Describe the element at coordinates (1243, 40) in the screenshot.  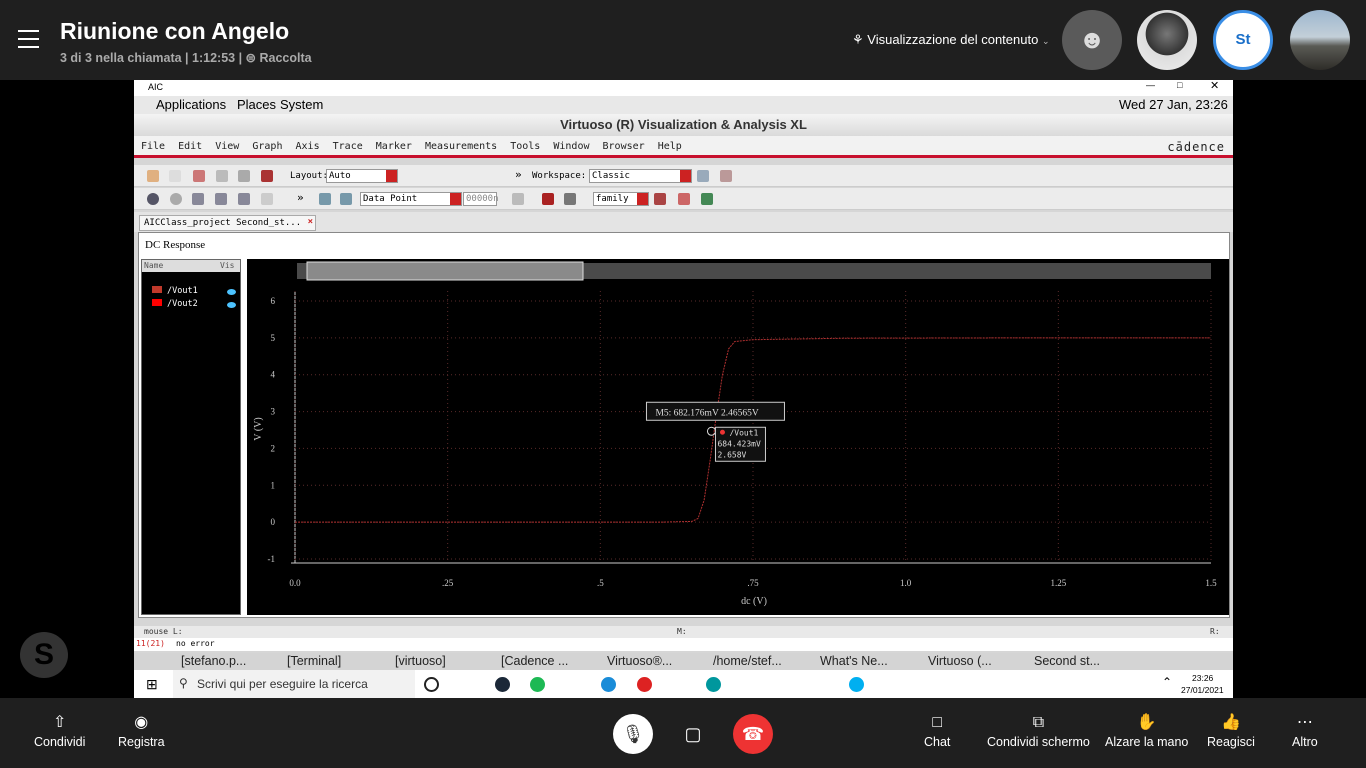
I see `self-avatar: St` at that location.